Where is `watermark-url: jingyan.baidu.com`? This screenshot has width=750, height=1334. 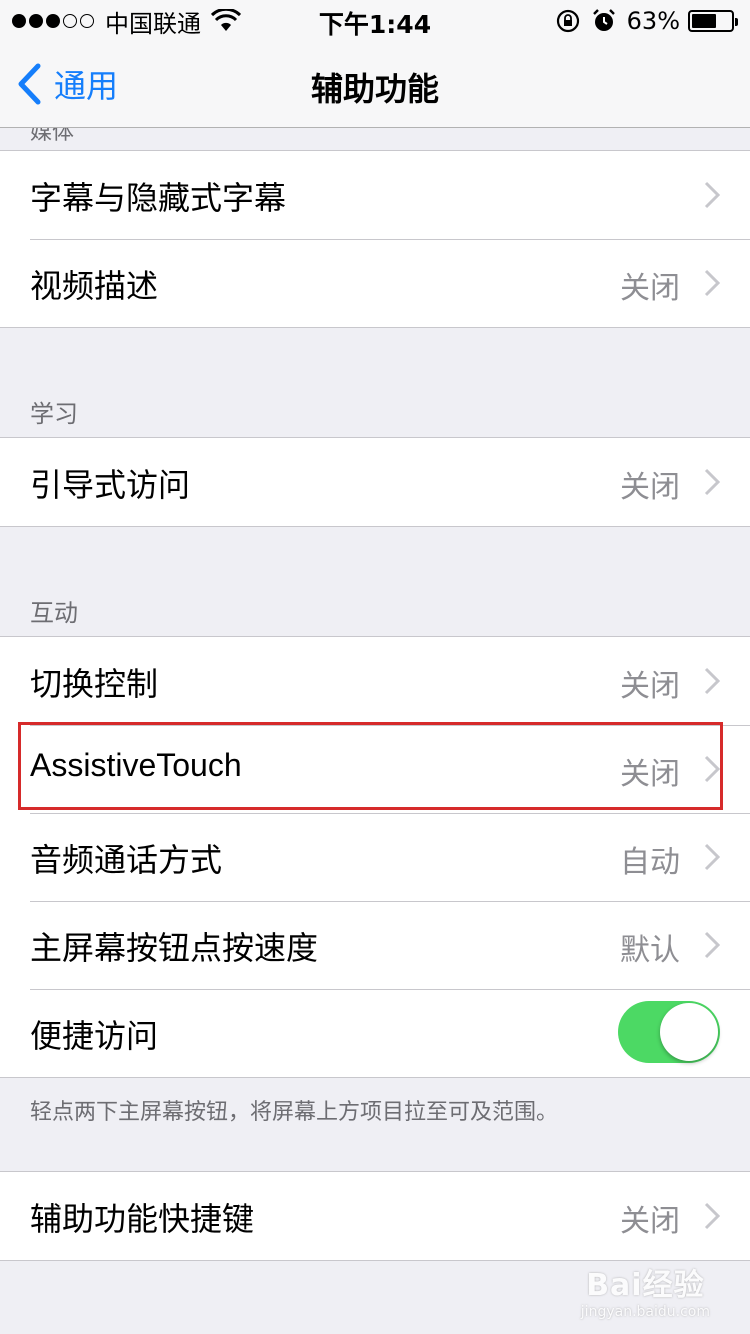
watermark-url: jingyan.baidu.com is located at coordinates (645, 1312).